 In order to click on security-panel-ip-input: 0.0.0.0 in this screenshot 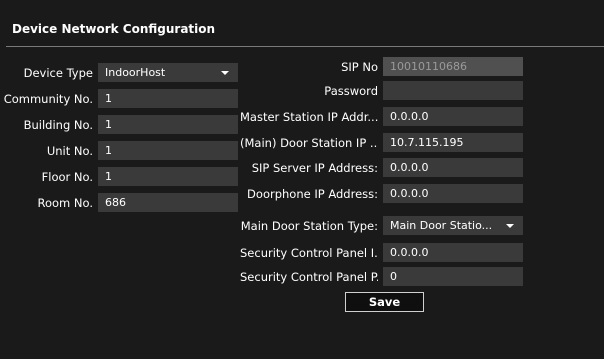, I will do `click(453, 252)`.